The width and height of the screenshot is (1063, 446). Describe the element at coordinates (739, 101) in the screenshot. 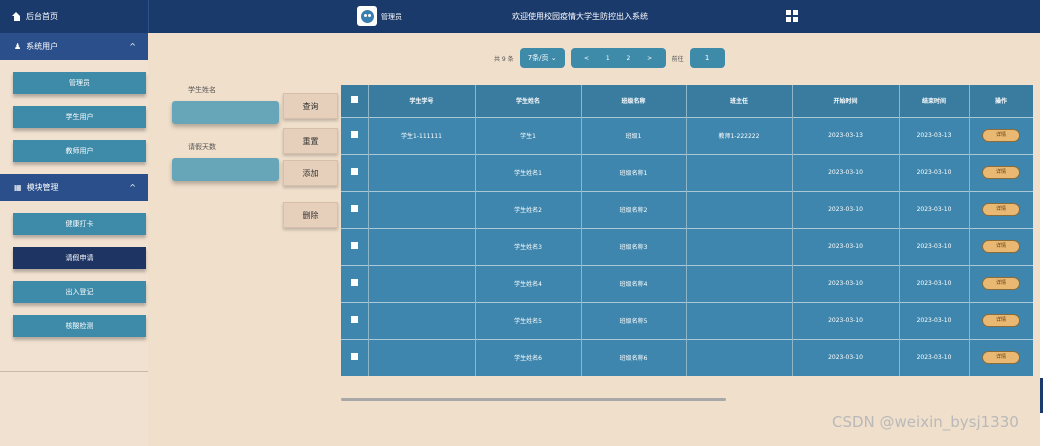

I see `column-header: 班主任` at that location.